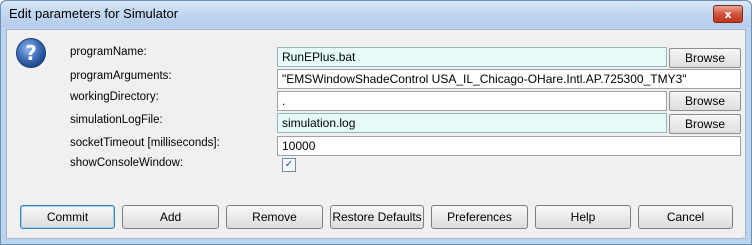 This screenshot has width=752, height=245. Describe the element at coordinates (685, 217) in the screenshot. I see `cancel-button: Cancel` at that location.